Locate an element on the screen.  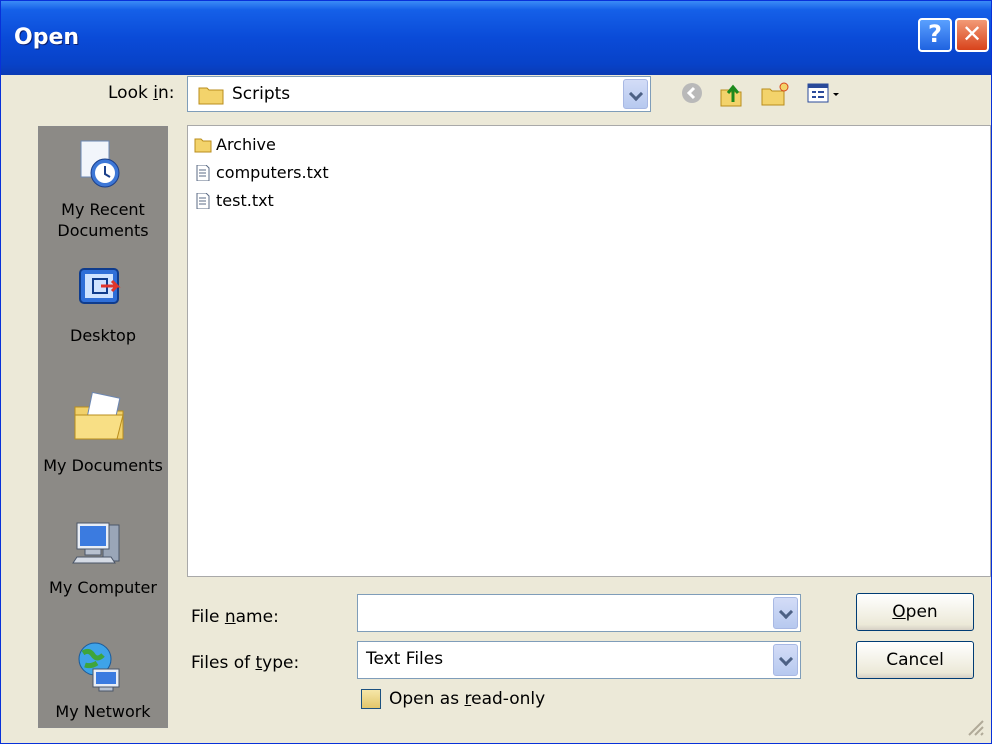
create-new-folder-button is located at coordinates (775, 94).